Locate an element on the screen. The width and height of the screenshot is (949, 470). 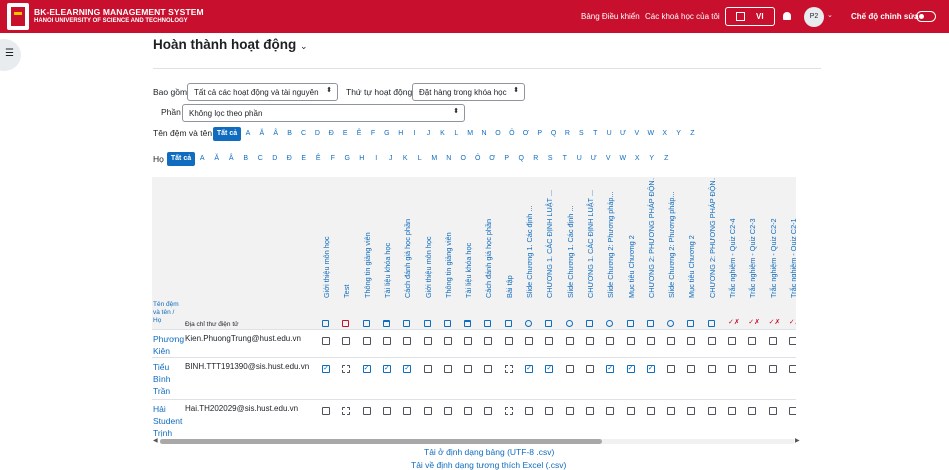
firstname-letter-23: R is located at coordinates (567, 134).